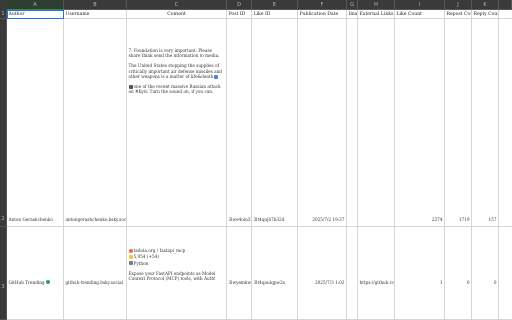 Image resolution: width=512 pixels, height=320 pixels. What do you see at coordinates (458, 273) in the screenshot?
I see `repost-count-cell: 0` at bounding box center [458, 273].